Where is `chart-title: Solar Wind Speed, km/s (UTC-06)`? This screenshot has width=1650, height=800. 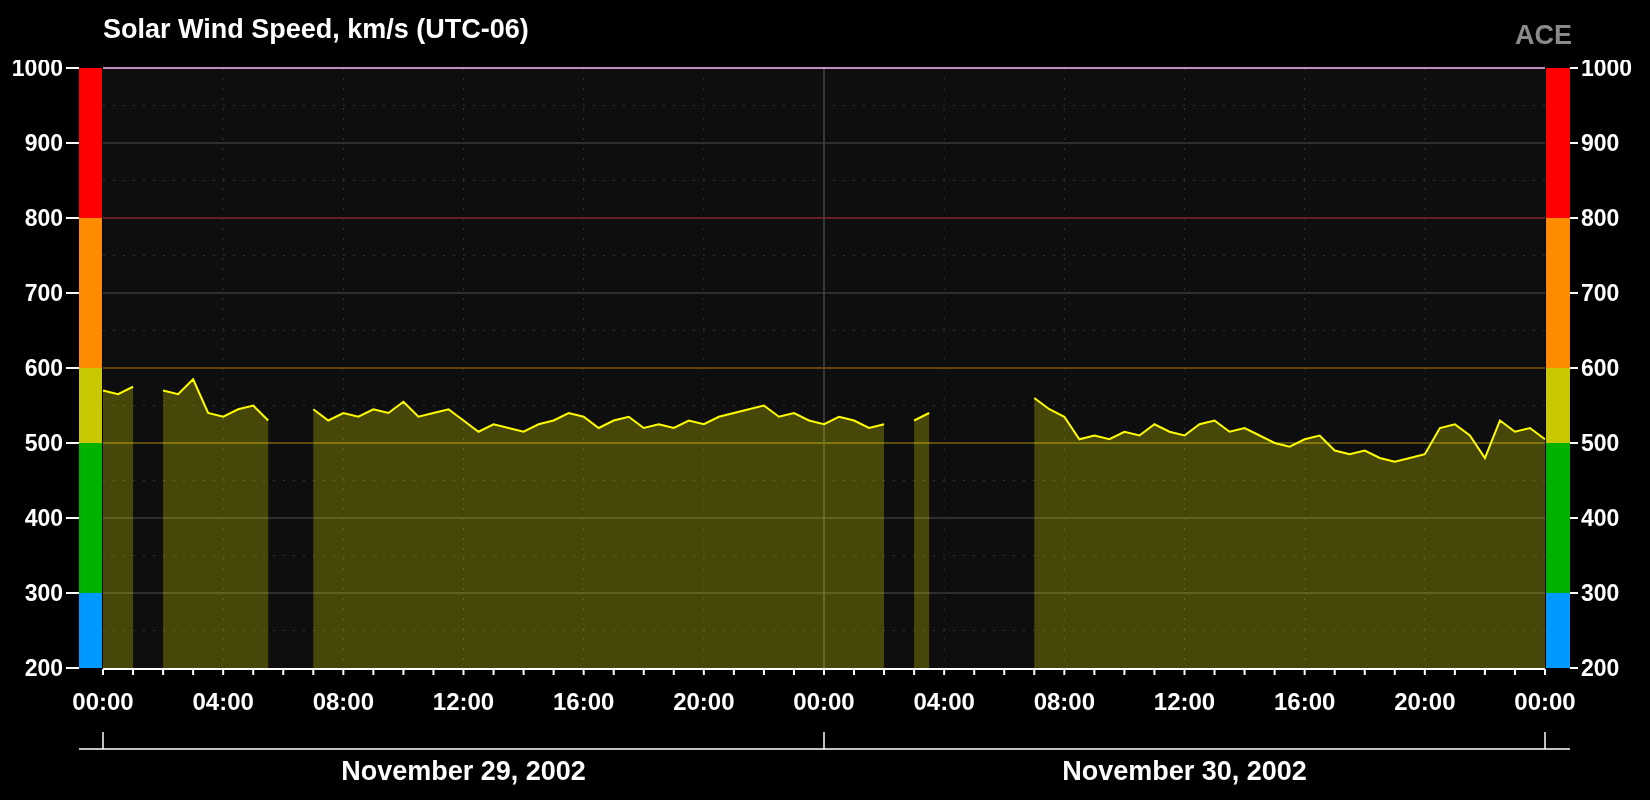
chart-title: Solar Wind Speed, km/s (UTC-06) is located at coordinates (316, 29).